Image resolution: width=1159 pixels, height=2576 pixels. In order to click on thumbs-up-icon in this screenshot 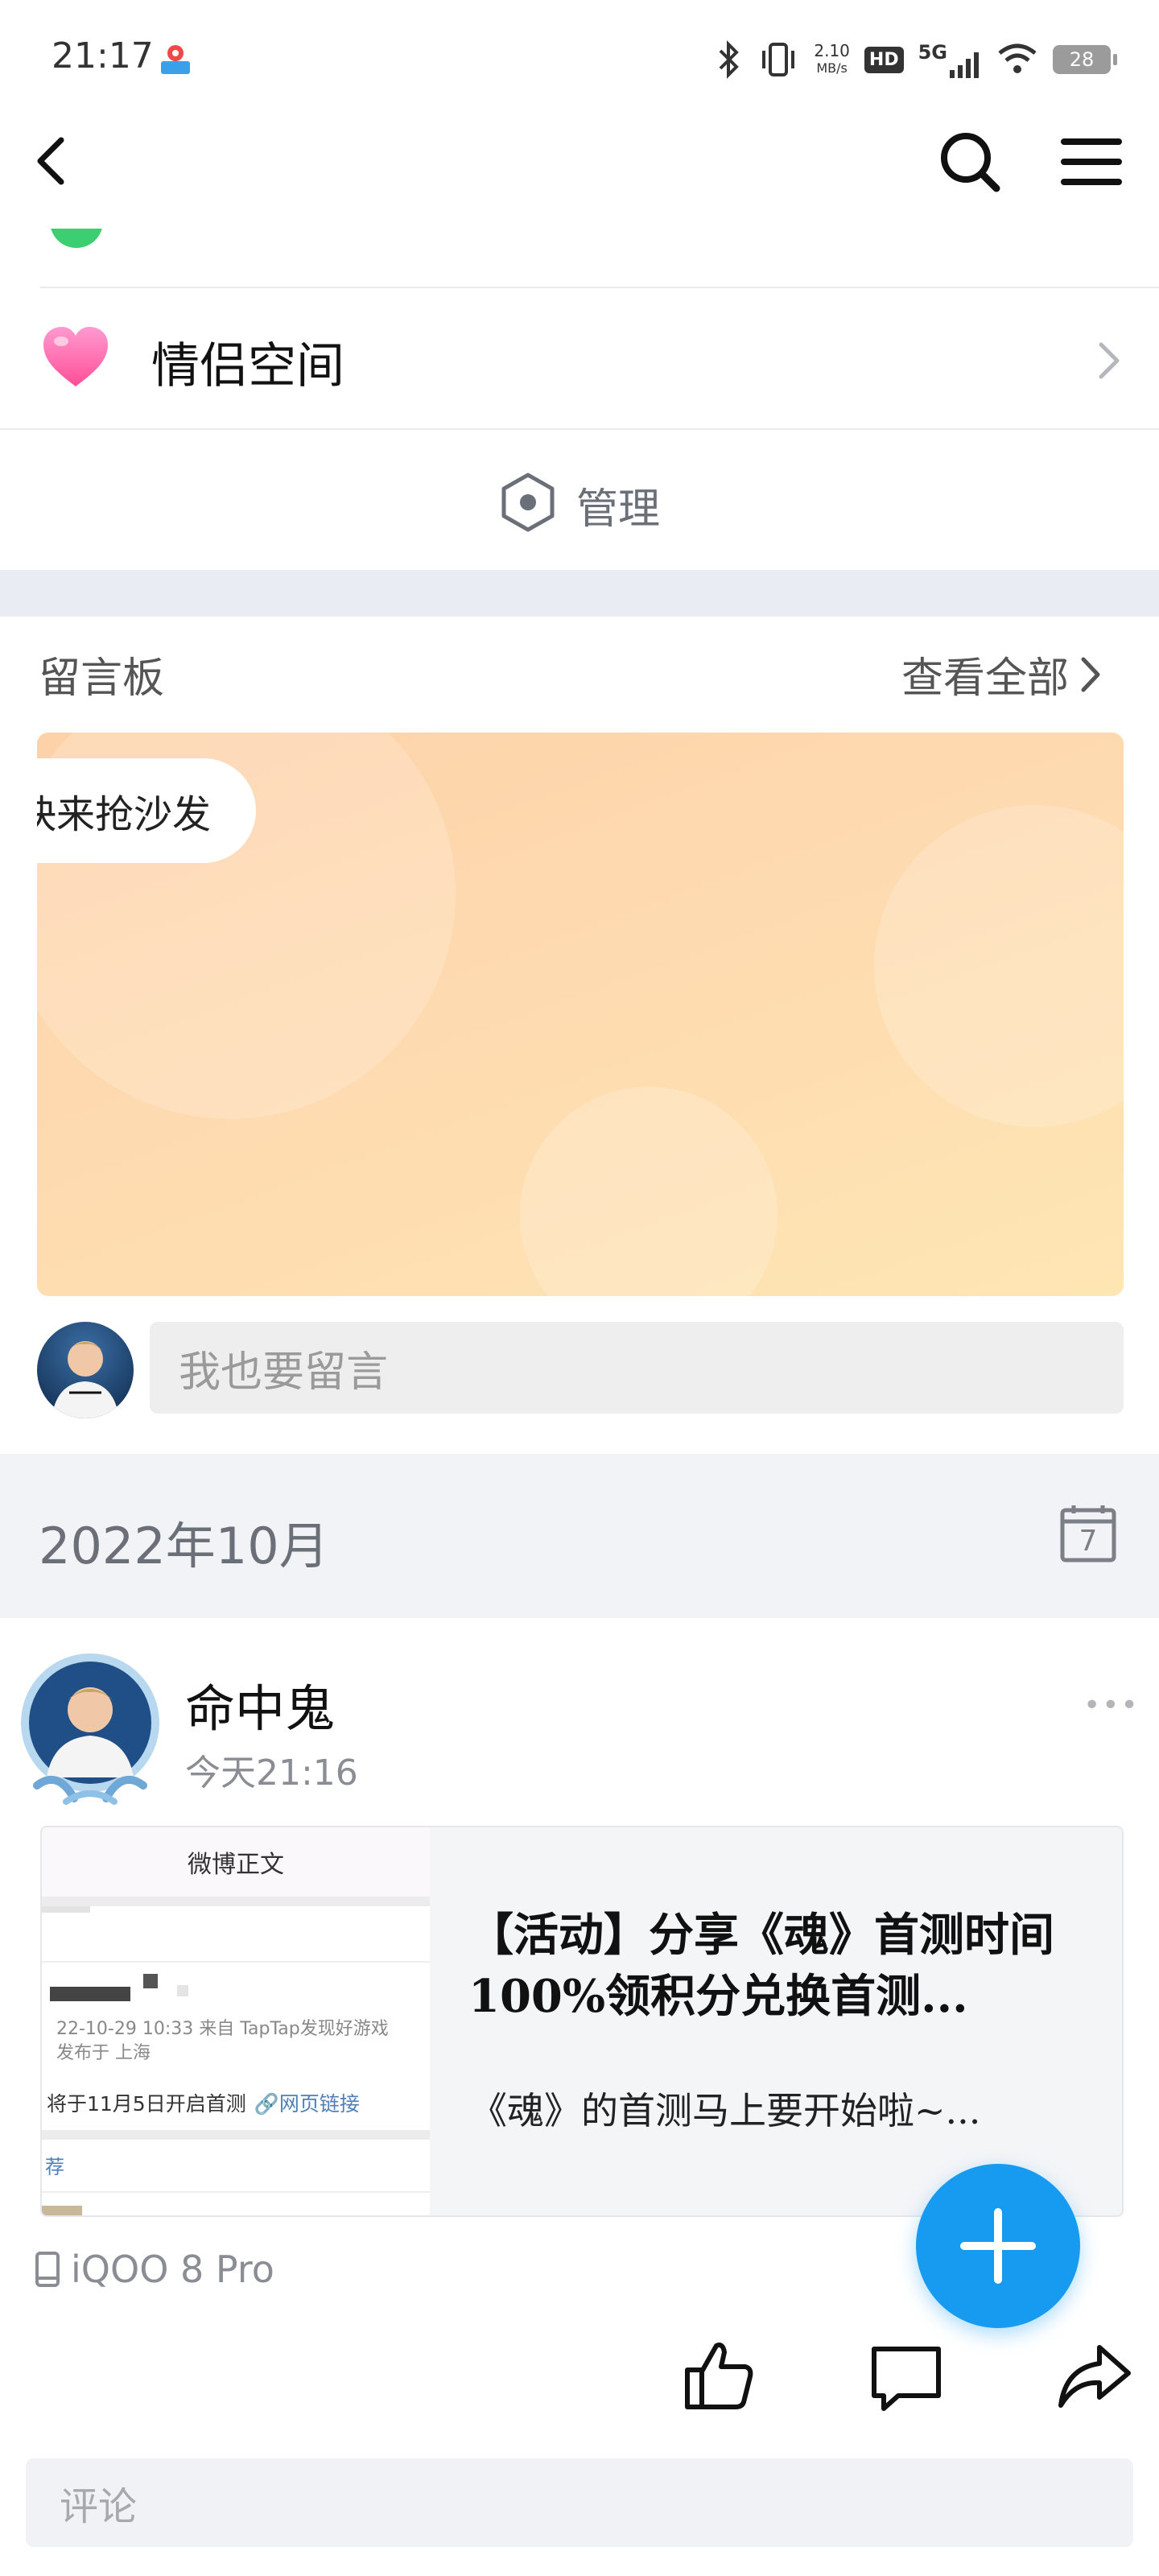, I will do `click(719, 2376)`.